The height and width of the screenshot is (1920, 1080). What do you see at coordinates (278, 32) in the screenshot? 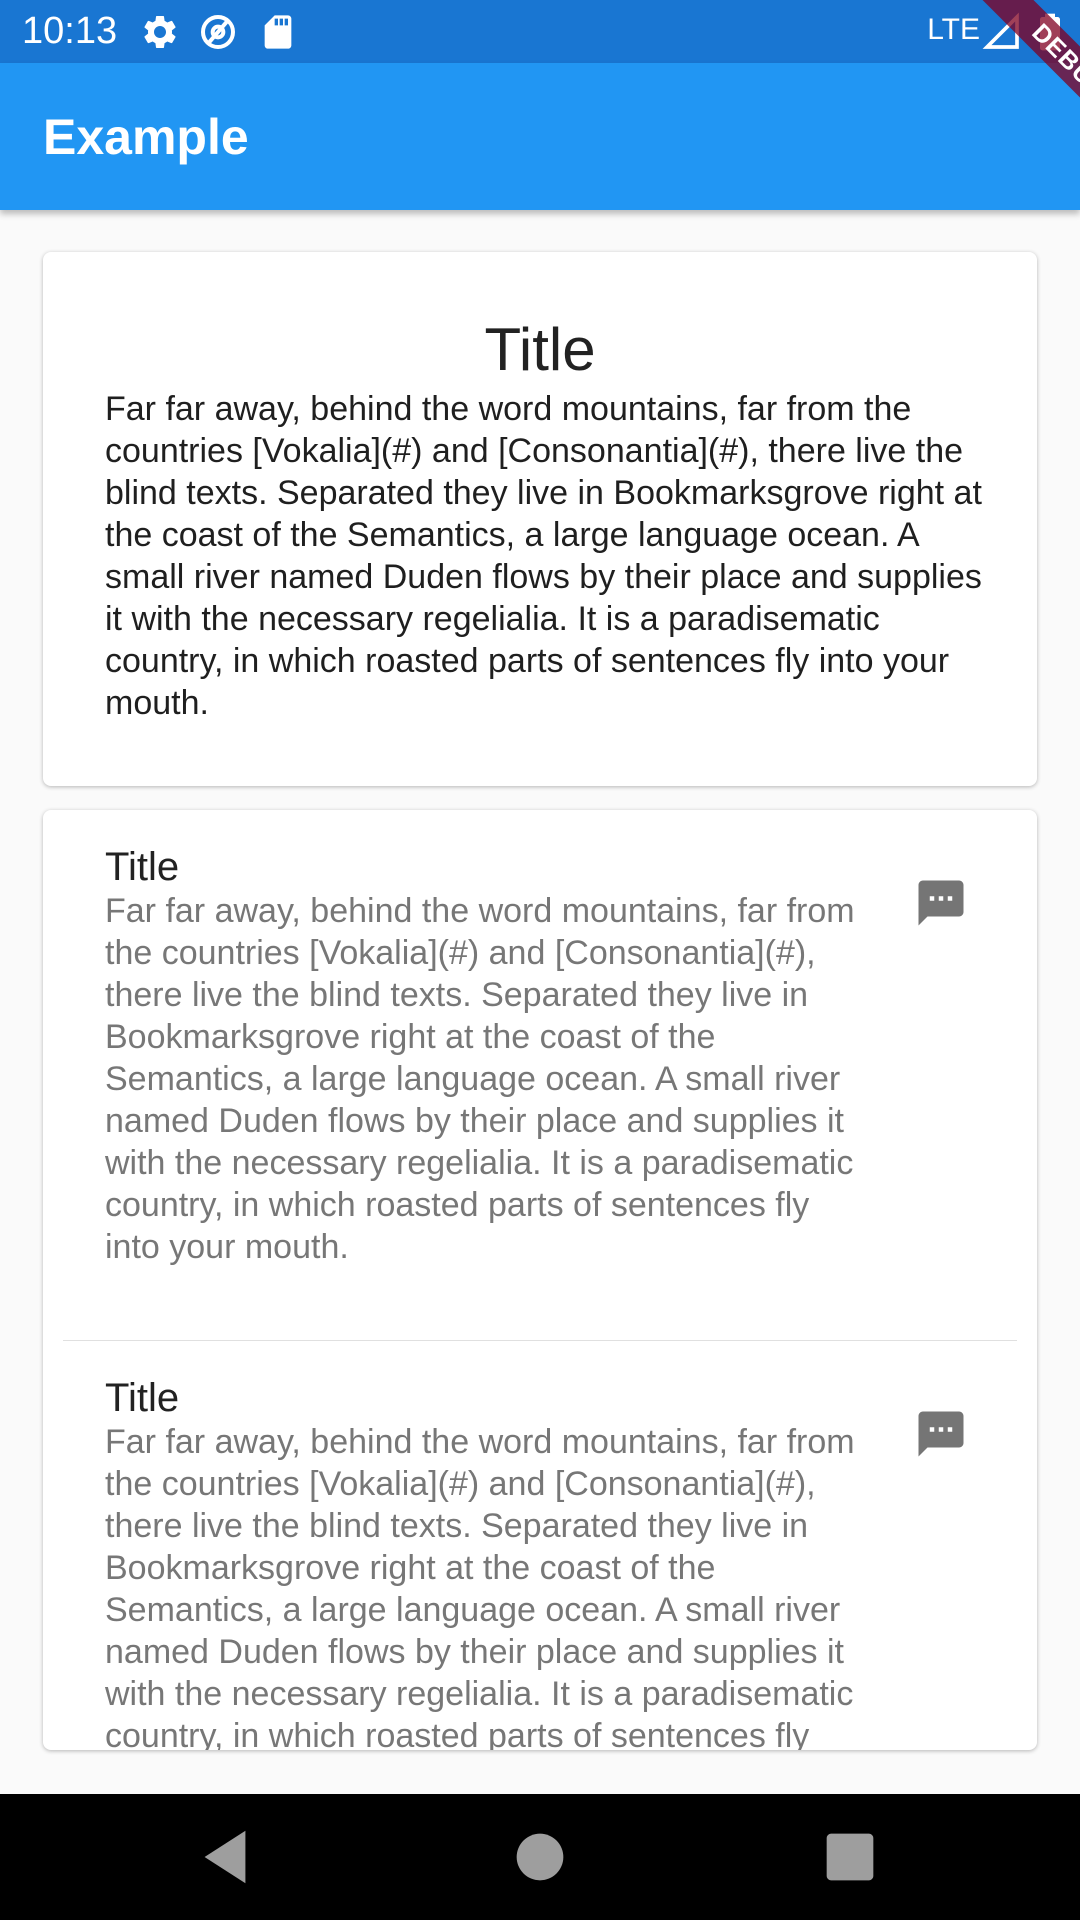
I see `sd-card-icon` at bounding box center [278, 32].